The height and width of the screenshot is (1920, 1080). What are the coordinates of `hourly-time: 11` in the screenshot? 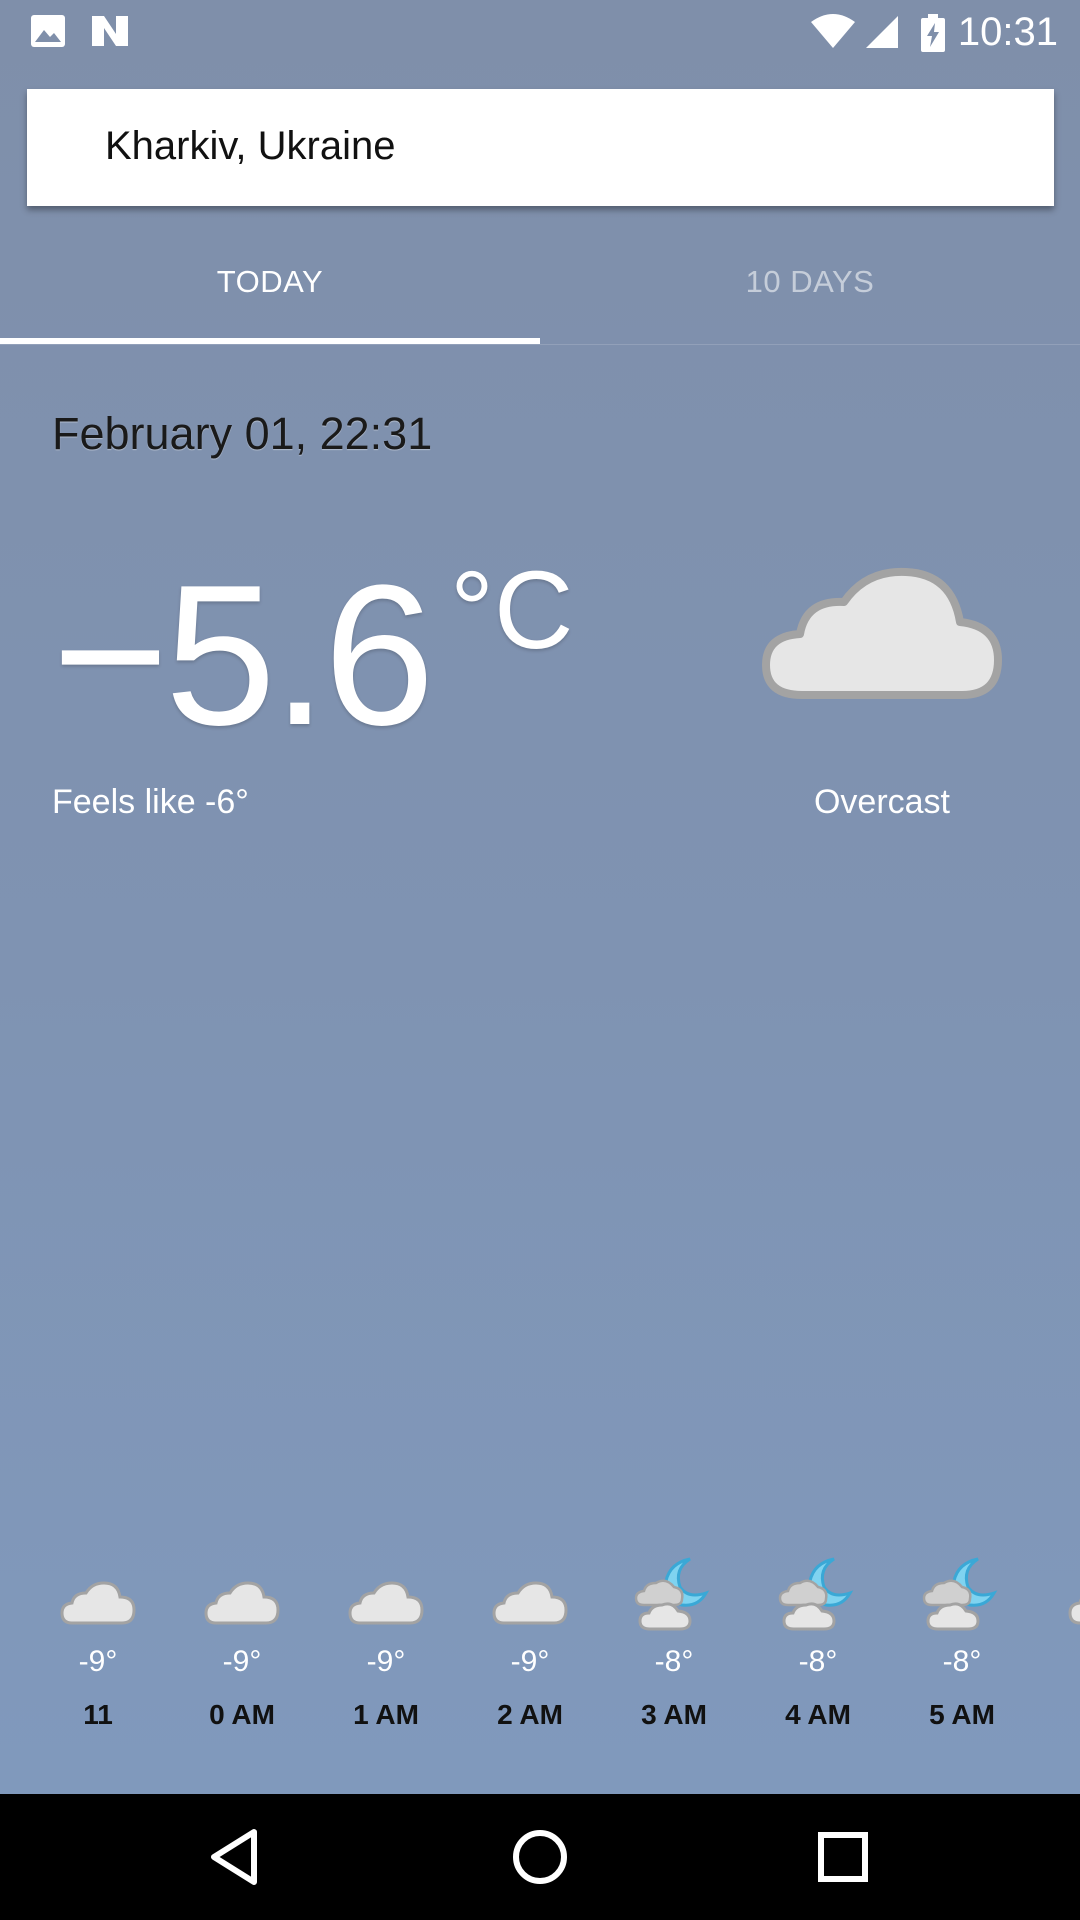 It's located at (98, 1714).